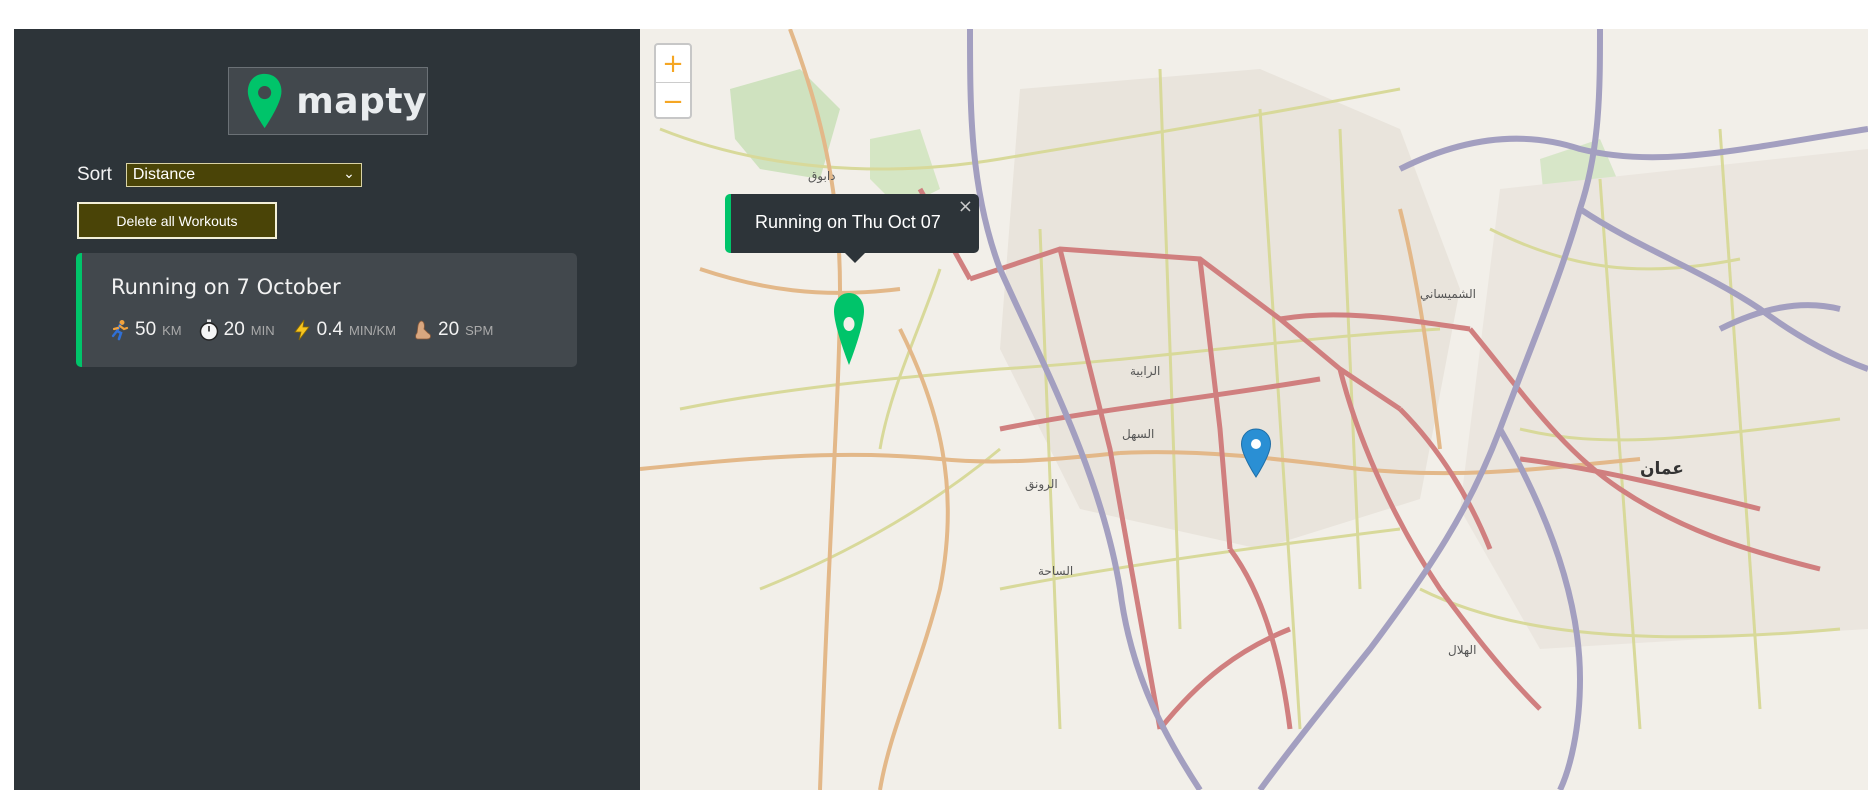 The width and height of the screenshot is (1868, 790). What do you see at coordinates (243, 175) in the screenshot?
I see `sort-select: Distance ⌄` at bounding box center [243, 175].